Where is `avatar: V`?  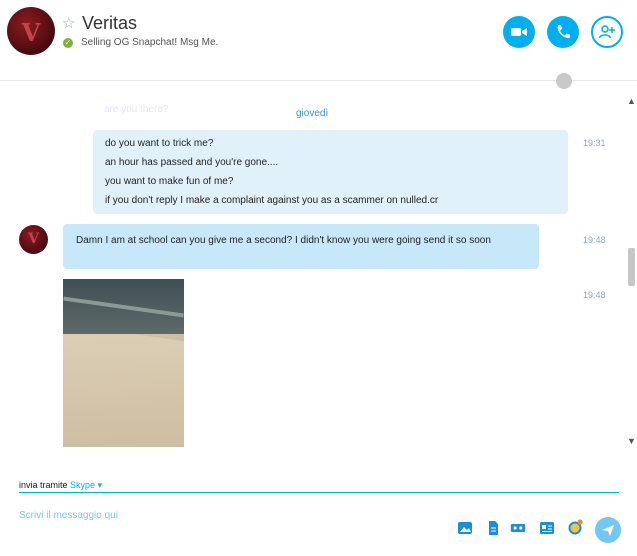
avatar: V is located at coordinates (31, 31).